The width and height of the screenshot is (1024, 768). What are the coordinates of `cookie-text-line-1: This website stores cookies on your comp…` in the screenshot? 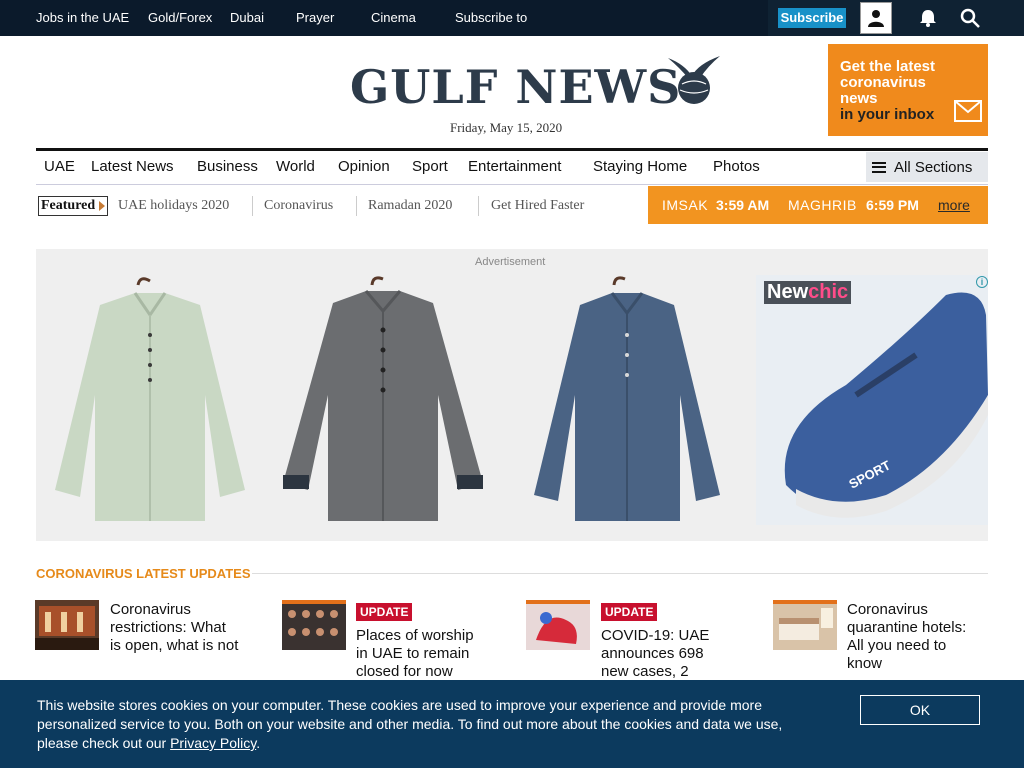 It's located at (399, 705).